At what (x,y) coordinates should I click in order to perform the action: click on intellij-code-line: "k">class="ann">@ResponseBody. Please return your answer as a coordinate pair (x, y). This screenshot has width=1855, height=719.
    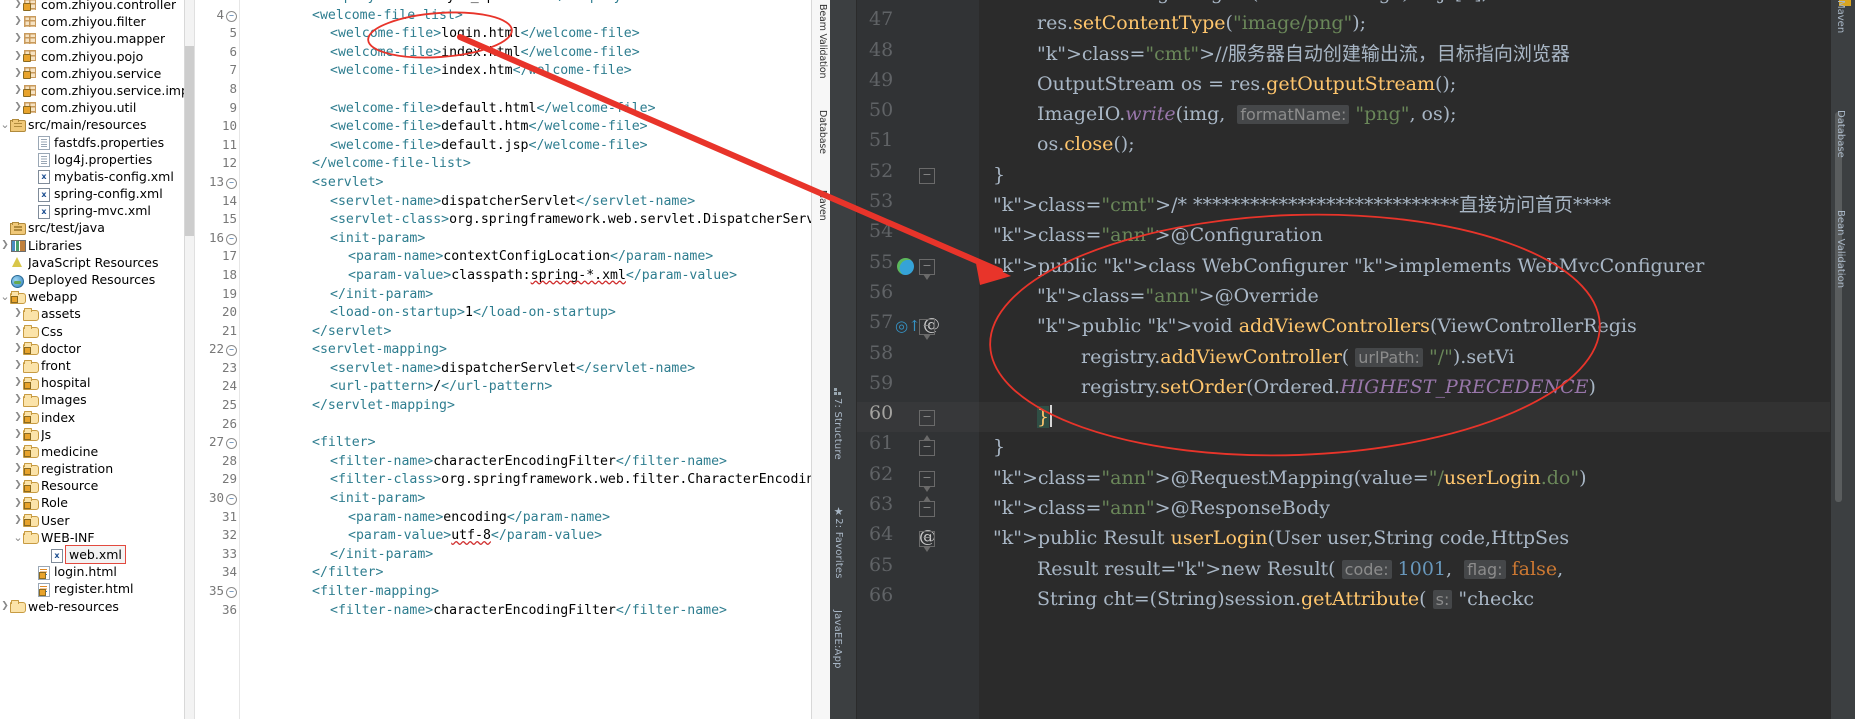
    Looking at the image, I should click on (1404, 508).